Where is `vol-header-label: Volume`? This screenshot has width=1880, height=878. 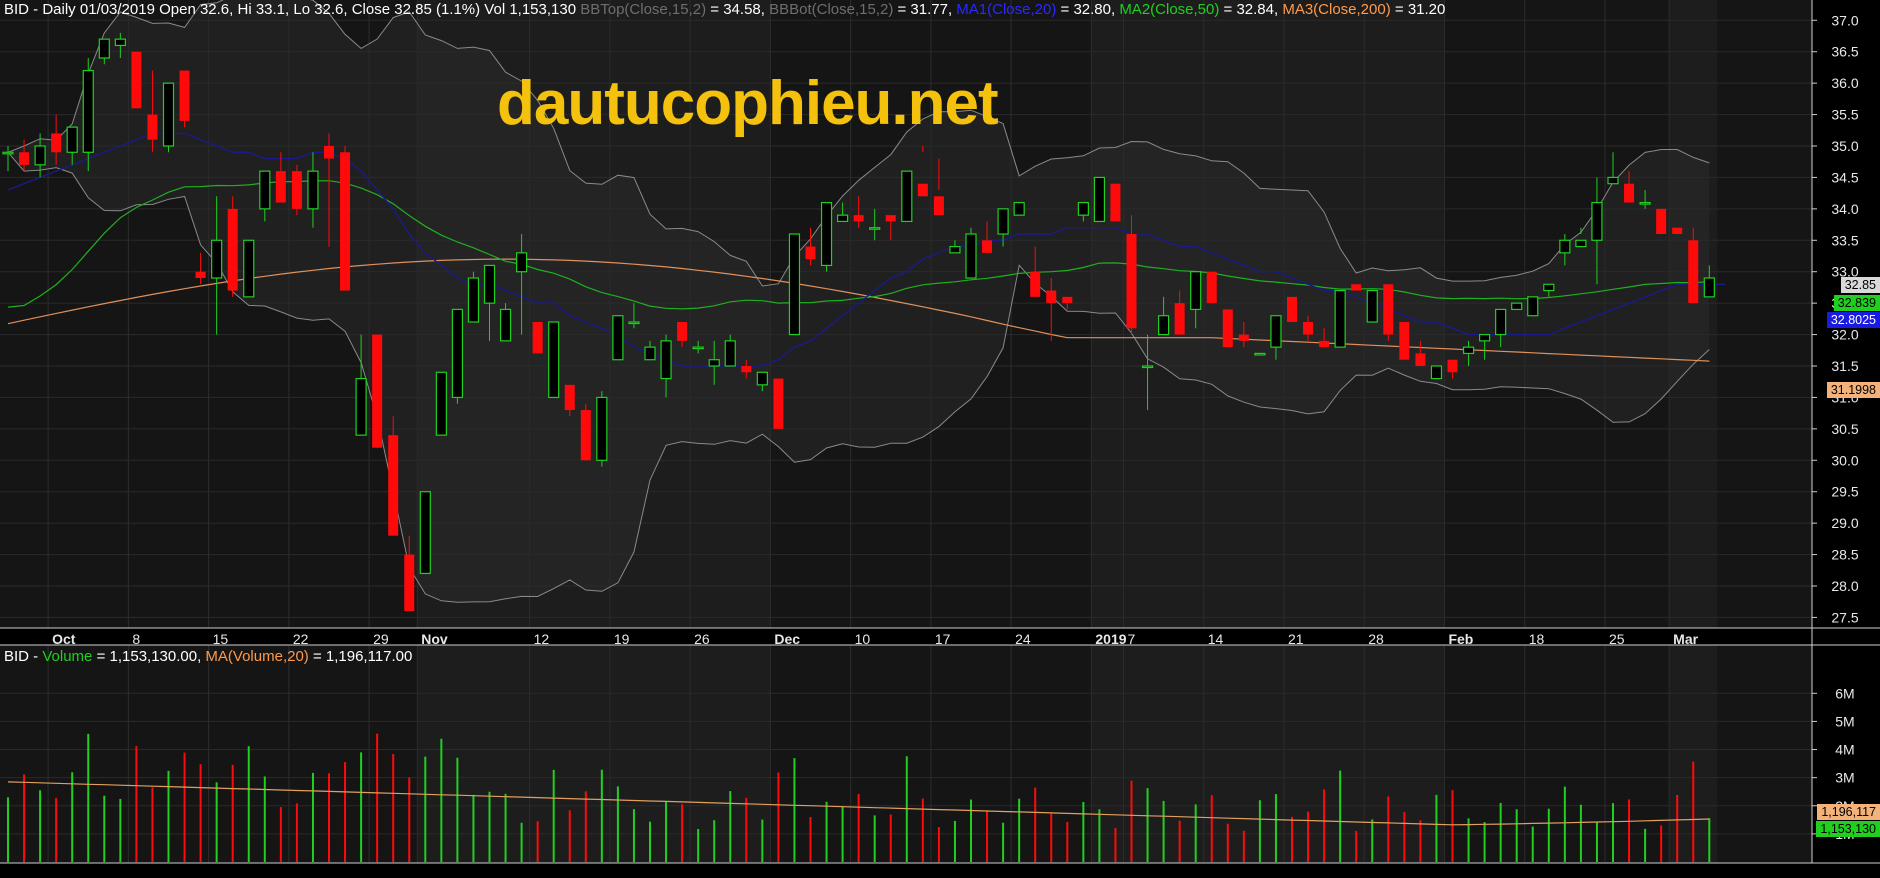
vol-header-label: Volume is located at coordinates (67, 656).